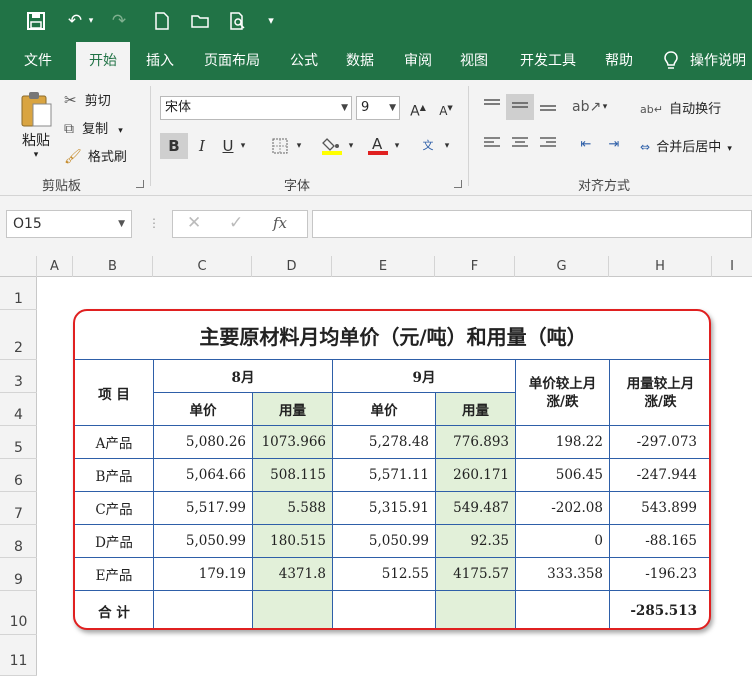 This screenshot has height=676, width=752. Describe the element at coordinates (384, 541) in the screenshot. I see `price-9-cell: 5,050.99` at that location.